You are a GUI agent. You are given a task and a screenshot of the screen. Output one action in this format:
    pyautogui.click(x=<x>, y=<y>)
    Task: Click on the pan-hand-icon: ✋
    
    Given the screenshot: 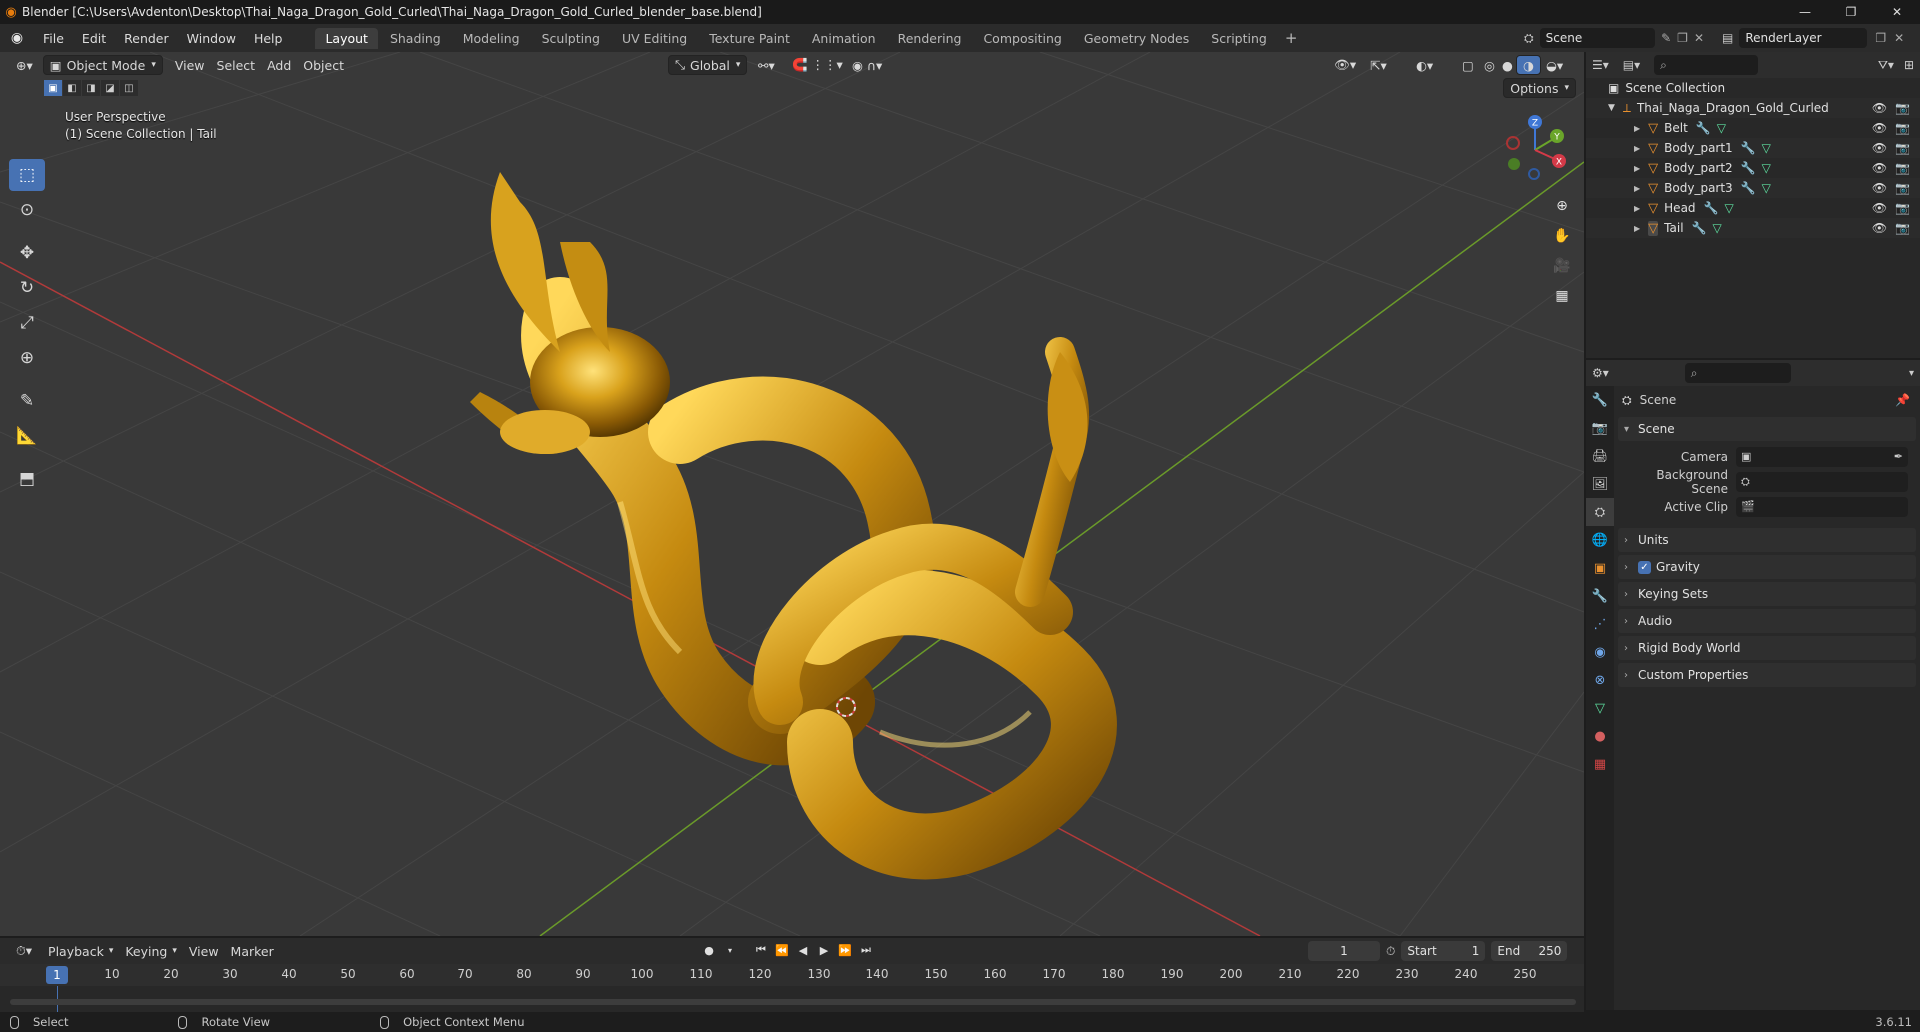 What is the action you would take?
    pyautogui.click(x=1562, y=236)
    